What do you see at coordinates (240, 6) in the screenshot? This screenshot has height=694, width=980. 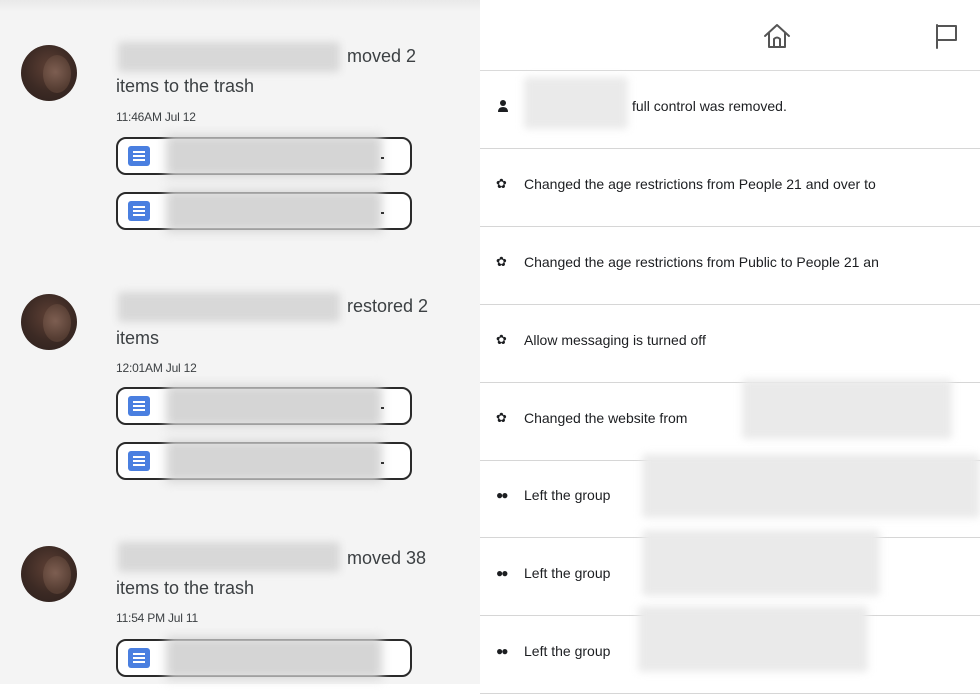 I see `top-edge` at bounding box center [240, 6].